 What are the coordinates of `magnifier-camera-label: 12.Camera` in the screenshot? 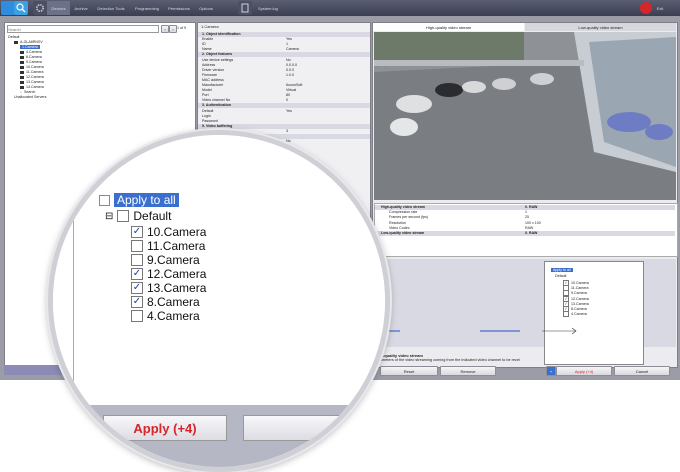 It's located at (177, 274).